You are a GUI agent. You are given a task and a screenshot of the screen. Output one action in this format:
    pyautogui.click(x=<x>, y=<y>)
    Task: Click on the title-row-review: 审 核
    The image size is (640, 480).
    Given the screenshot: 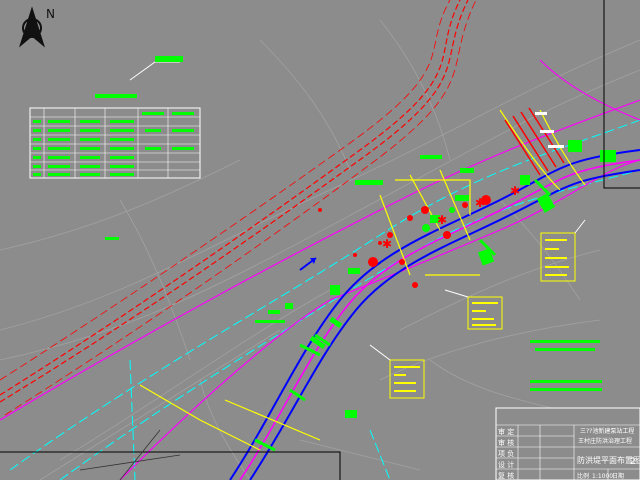 What is the action you would take?
    pyautogui.click(x=506, y=442)
    